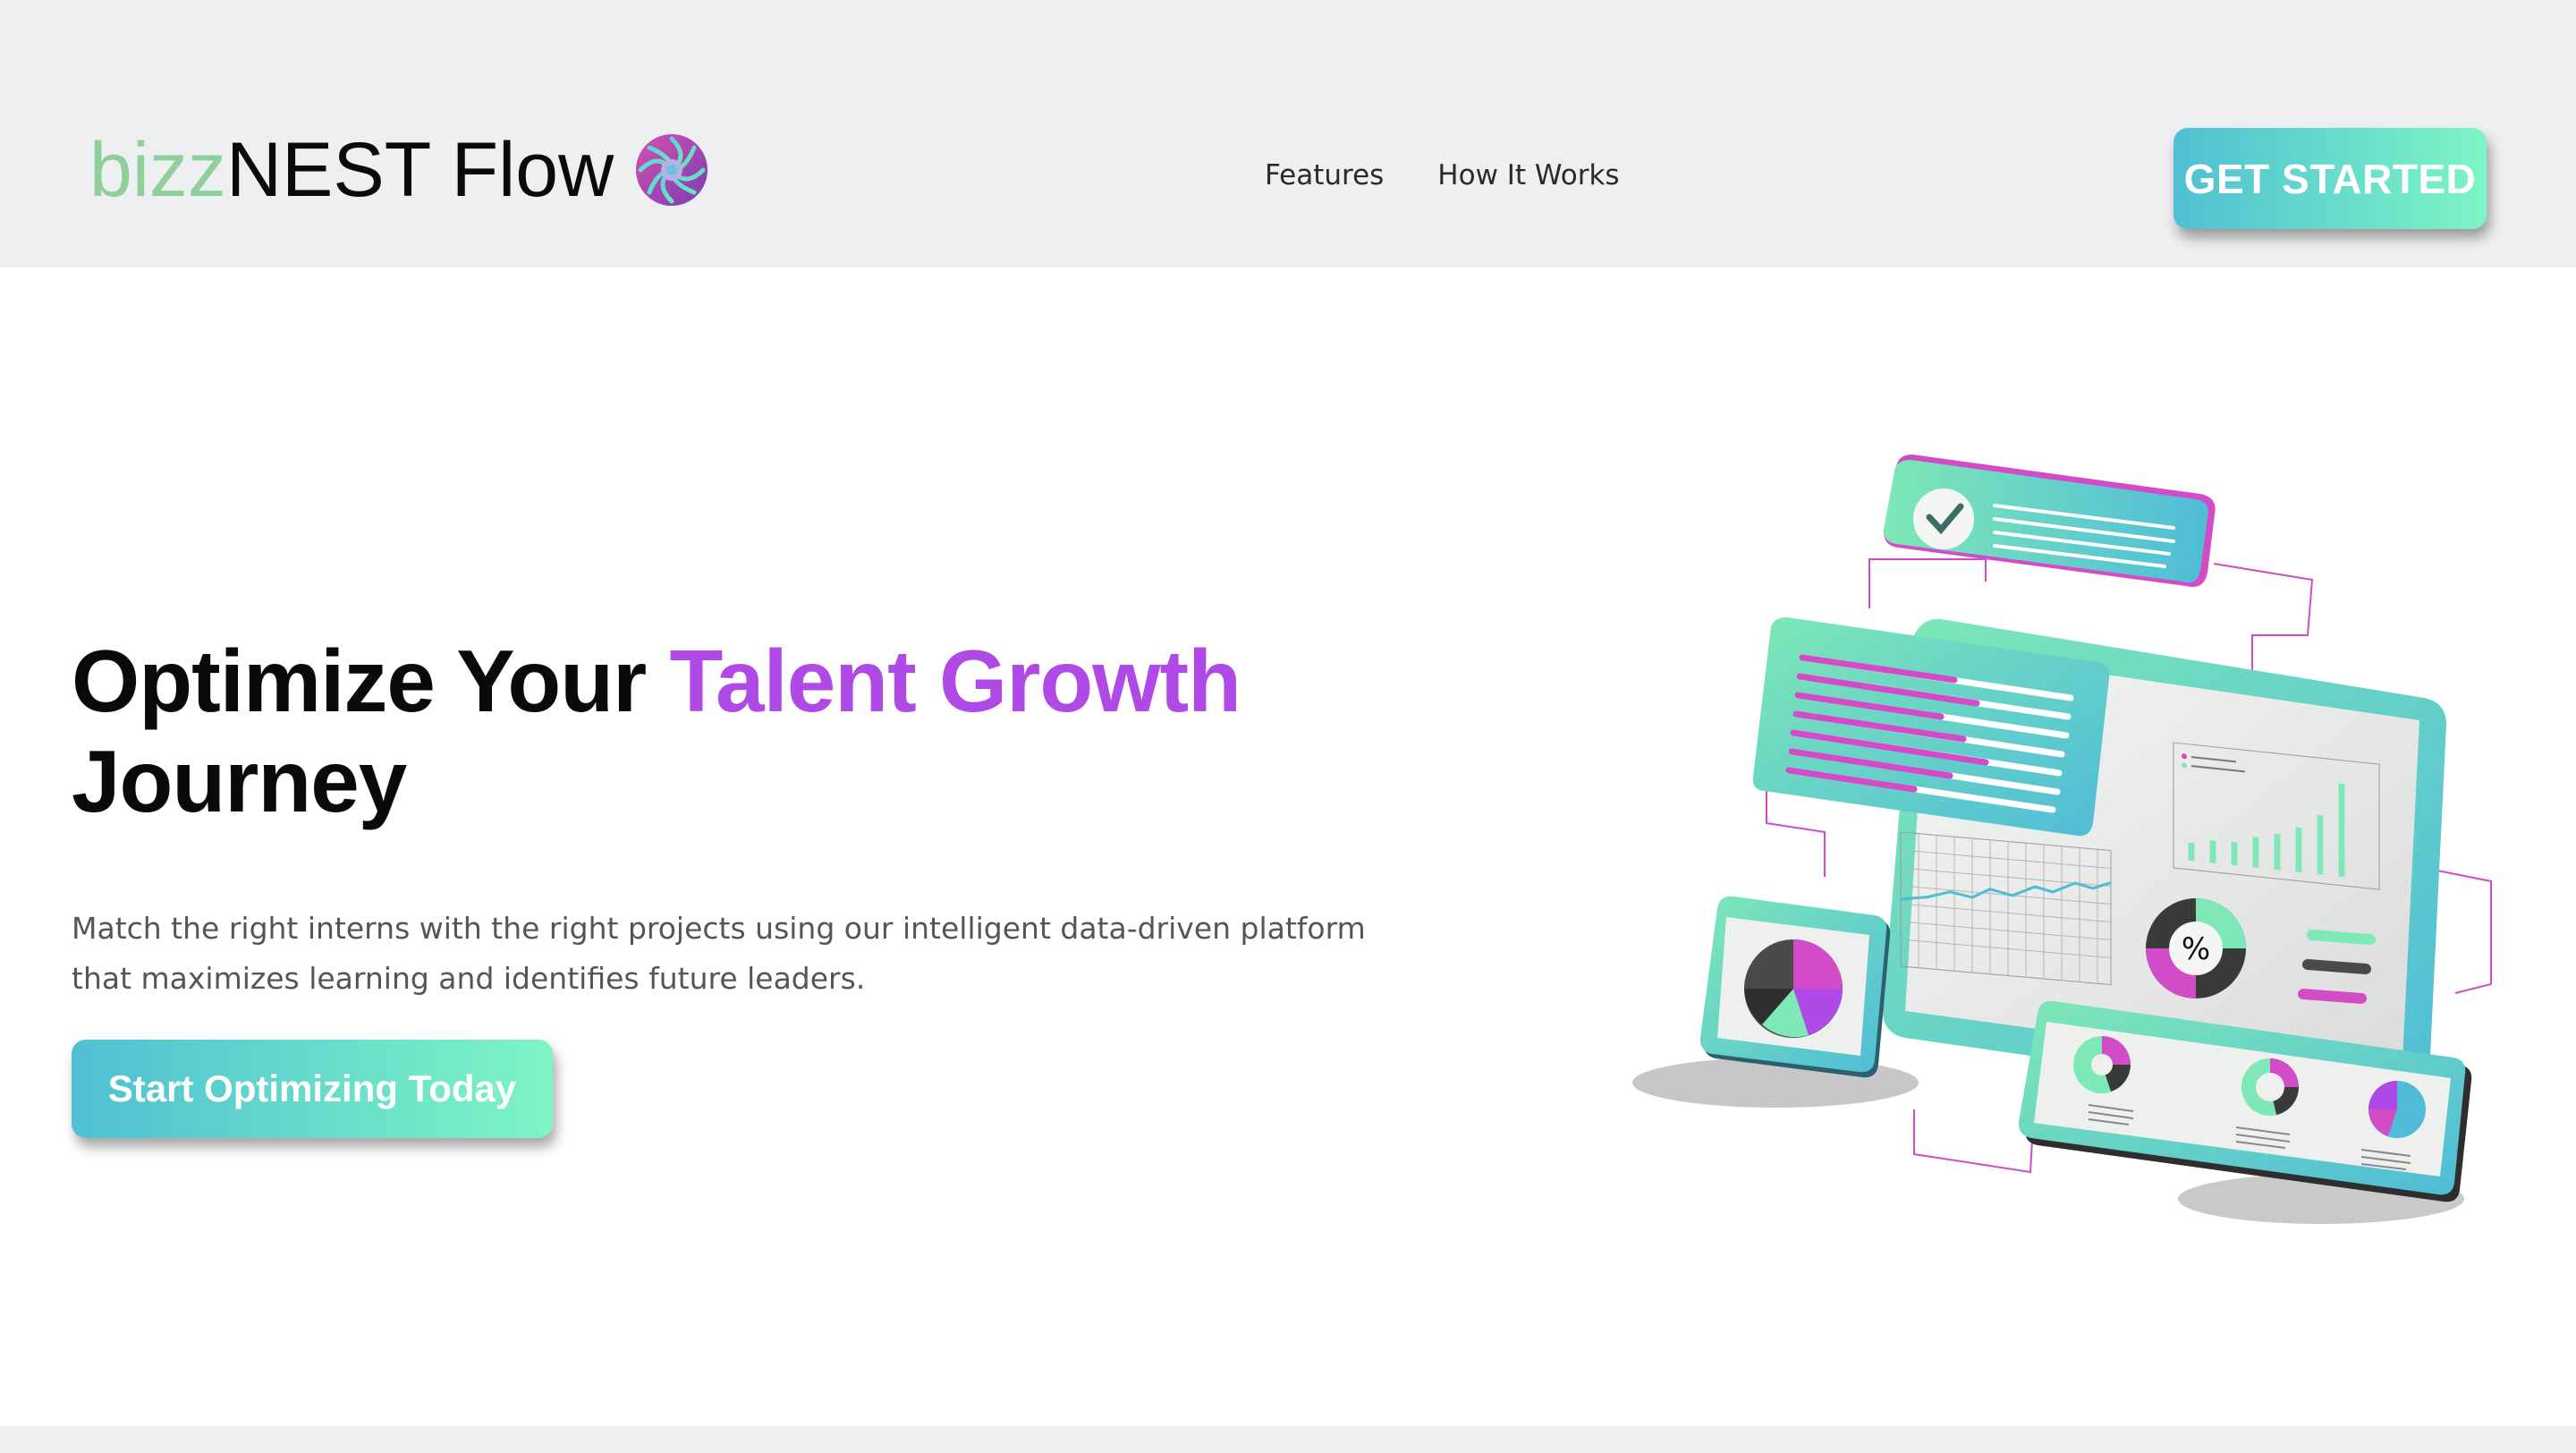 The image size is (2576, 1453). What do you see at coordinates (239, 781) in the screenshot?
I see `hero-title-part2: Journey` at bounding box center [239, 781].